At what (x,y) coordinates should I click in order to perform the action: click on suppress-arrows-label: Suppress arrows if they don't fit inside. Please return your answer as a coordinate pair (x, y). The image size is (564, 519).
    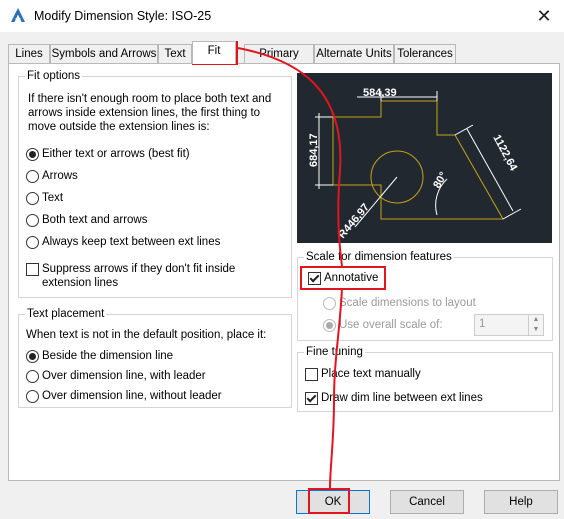
    Looking at the image, I should click on (139, 269).